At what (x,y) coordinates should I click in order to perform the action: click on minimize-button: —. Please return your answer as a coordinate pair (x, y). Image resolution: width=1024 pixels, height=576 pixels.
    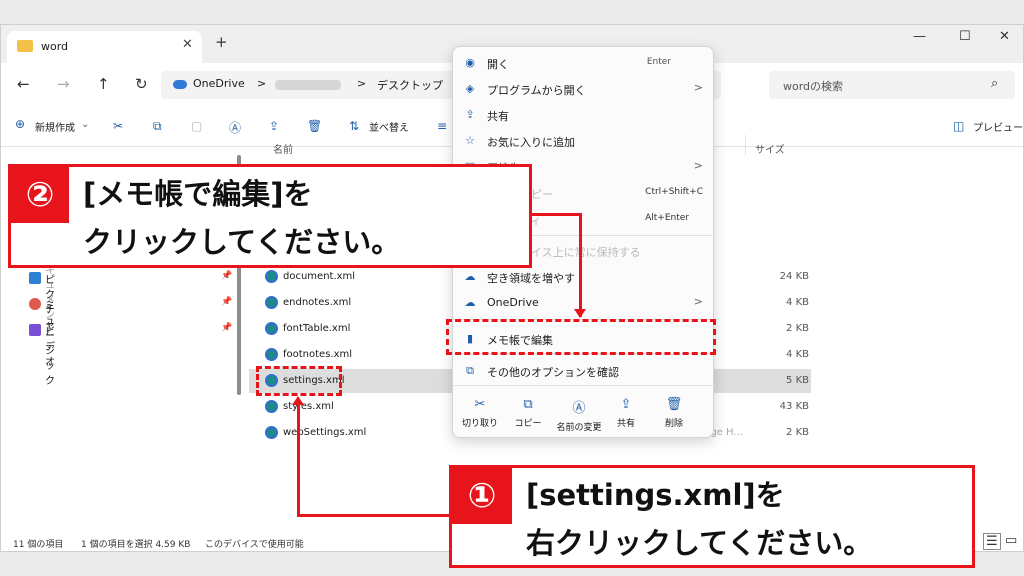
    Looking at the image, I should click on (919, 36).